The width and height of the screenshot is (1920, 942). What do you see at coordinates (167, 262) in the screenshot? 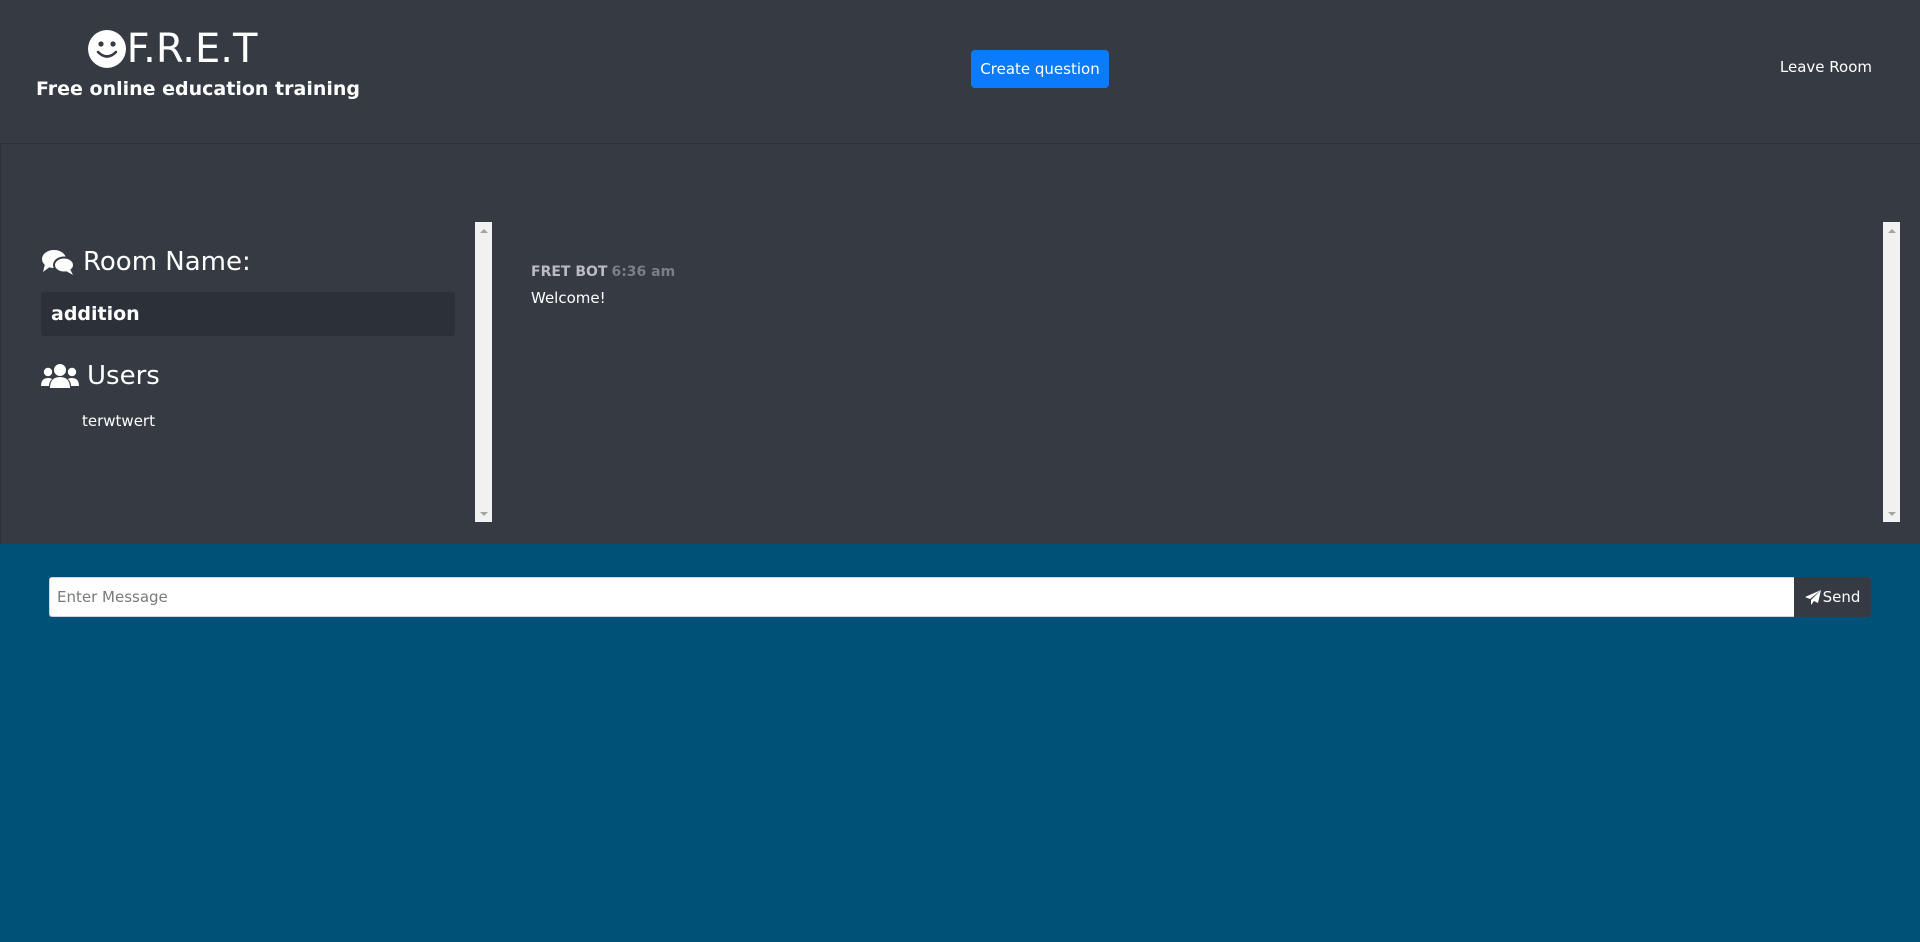
I see `room-name-heading-text: Room Name:` at bounding box center [167, 262].